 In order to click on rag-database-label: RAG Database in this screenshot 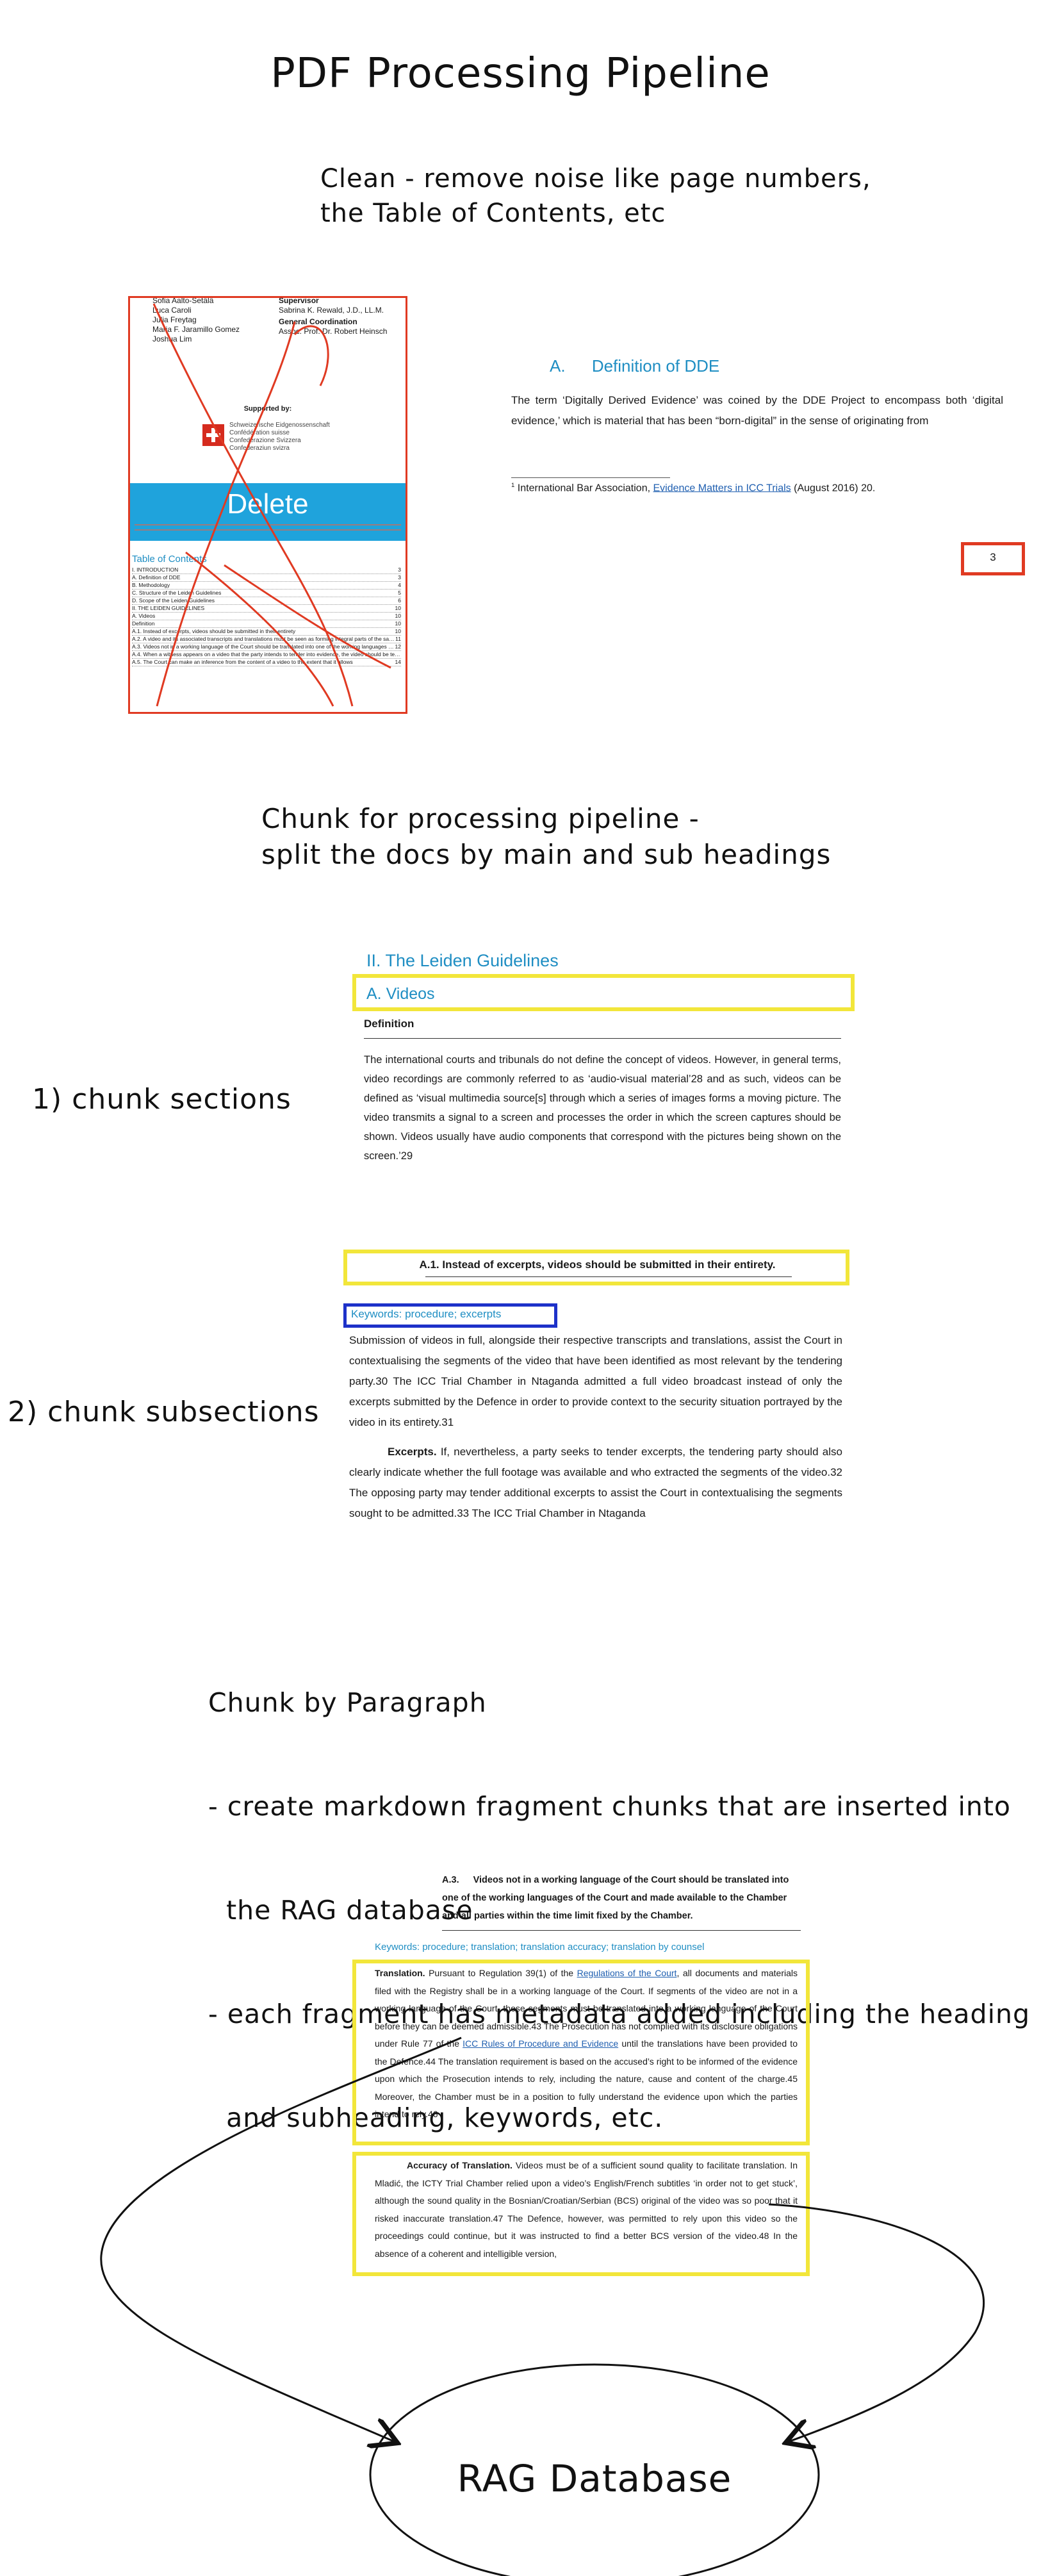, I will do `click(594, 2478)`.